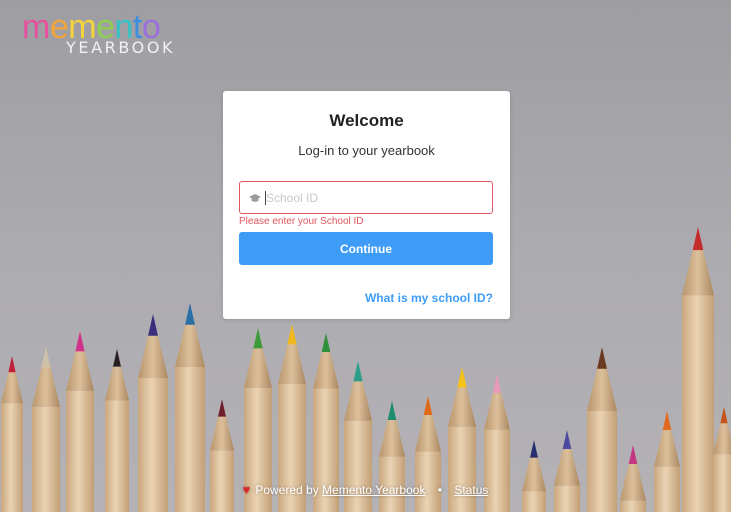 The width and height of the screenshot is (731, 512). I want to click on card-title: Welcome, so click(366, 120).